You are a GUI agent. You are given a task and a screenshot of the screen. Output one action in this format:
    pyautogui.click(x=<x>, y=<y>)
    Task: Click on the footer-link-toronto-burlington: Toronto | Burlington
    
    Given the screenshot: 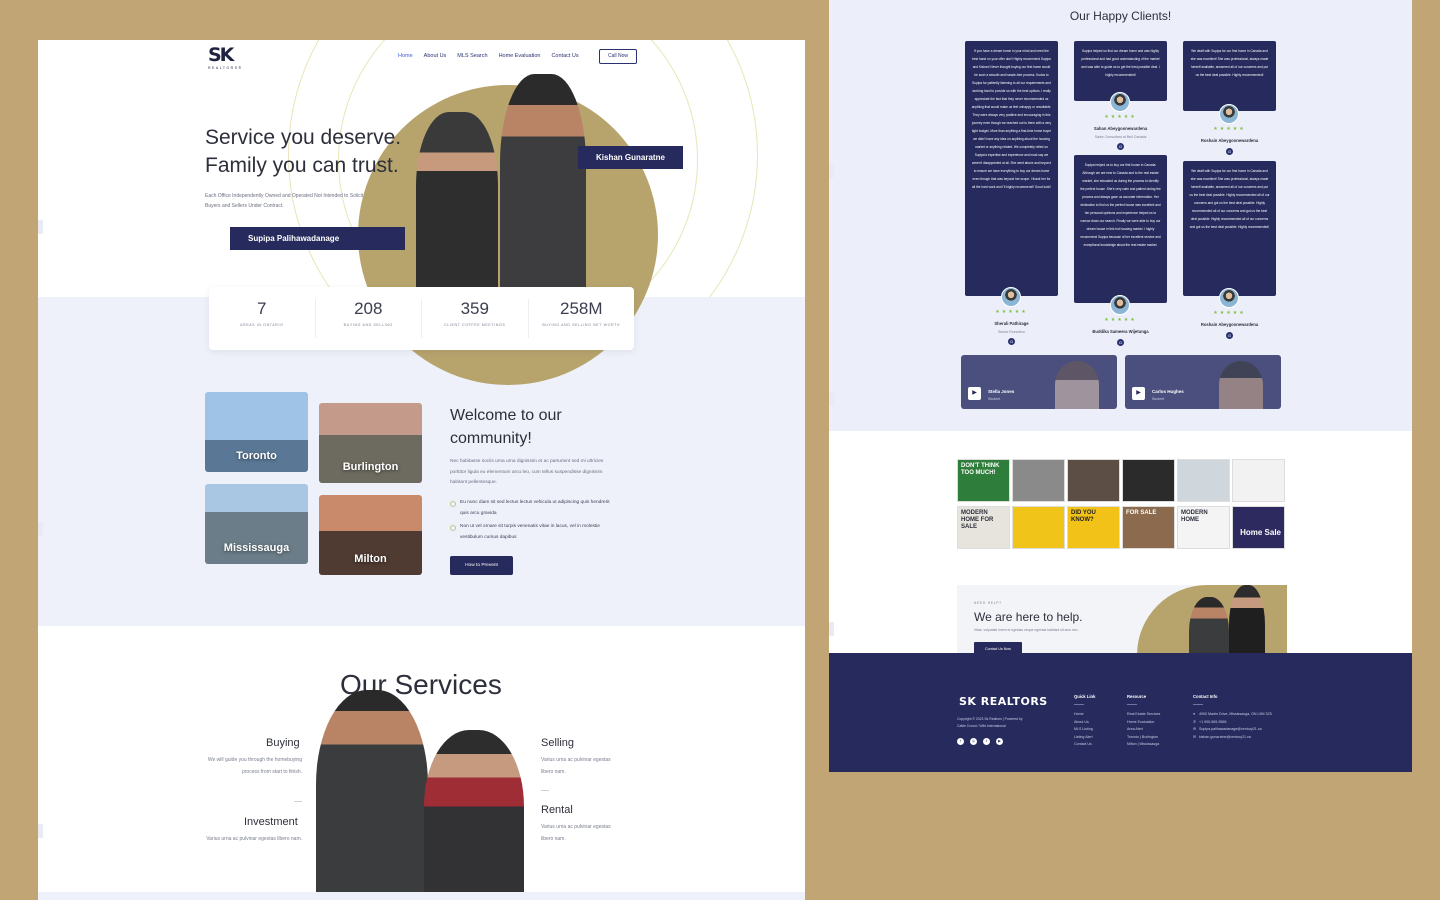 What is the action you would take?
    pyautogui.click(x=1143, y=738)
    